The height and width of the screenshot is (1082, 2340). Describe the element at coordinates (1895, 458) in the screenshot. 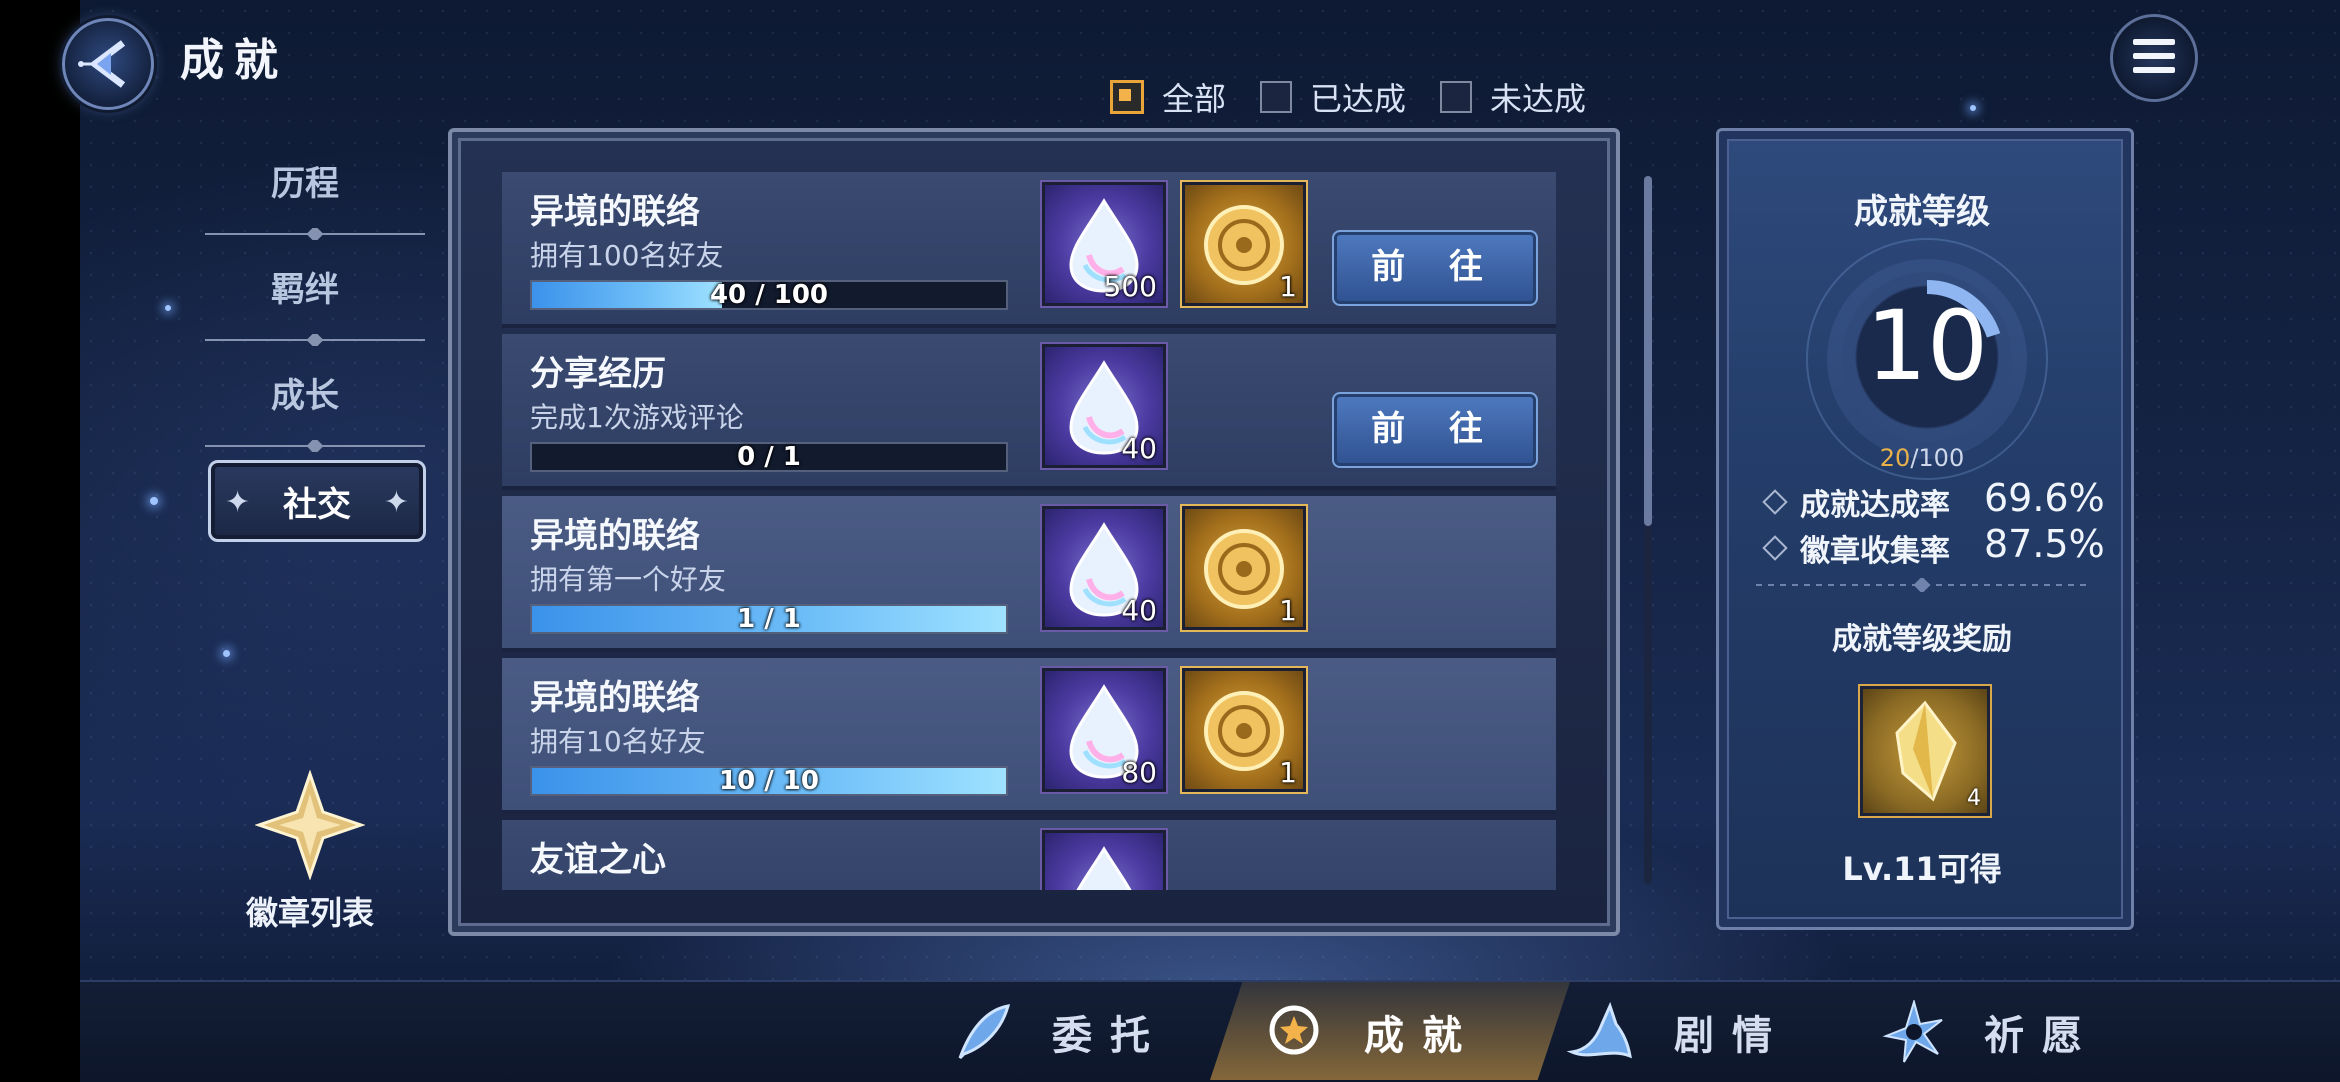

I see `exp-current: 20` at that location.